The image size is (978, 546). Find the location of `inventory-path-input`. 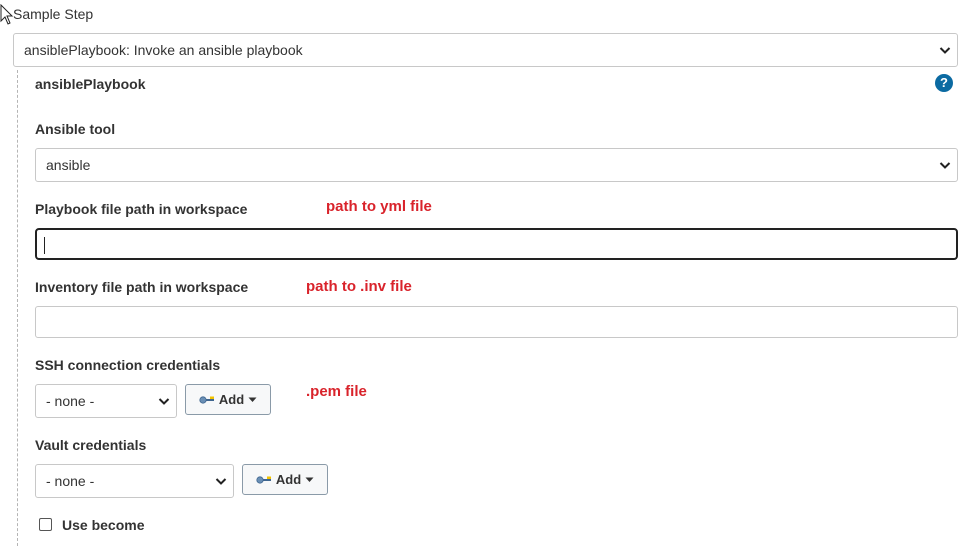

inventory-path-input is located at coordinates (496, 322).